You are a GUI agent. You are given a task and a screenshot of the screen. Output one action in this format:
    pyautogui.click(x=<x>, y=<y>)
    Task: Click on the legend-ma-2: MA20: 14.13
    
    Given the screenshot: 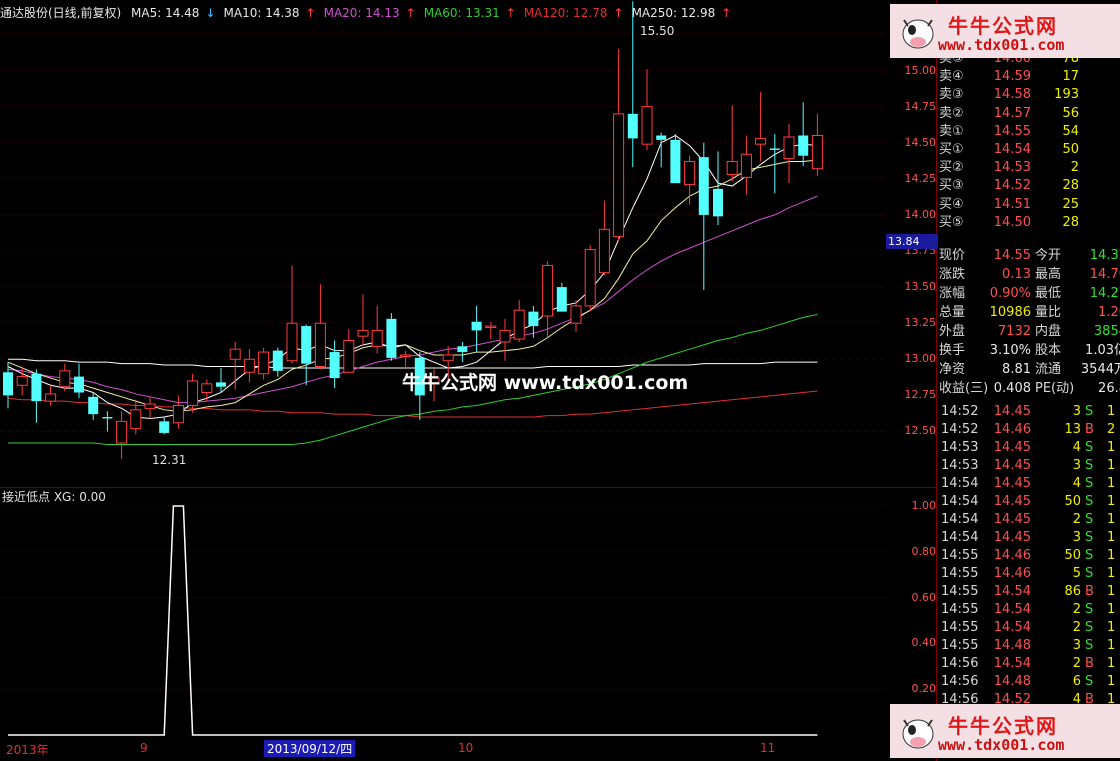 What is the action you would take?
    pyautogui.click(x=361, y=13)
    